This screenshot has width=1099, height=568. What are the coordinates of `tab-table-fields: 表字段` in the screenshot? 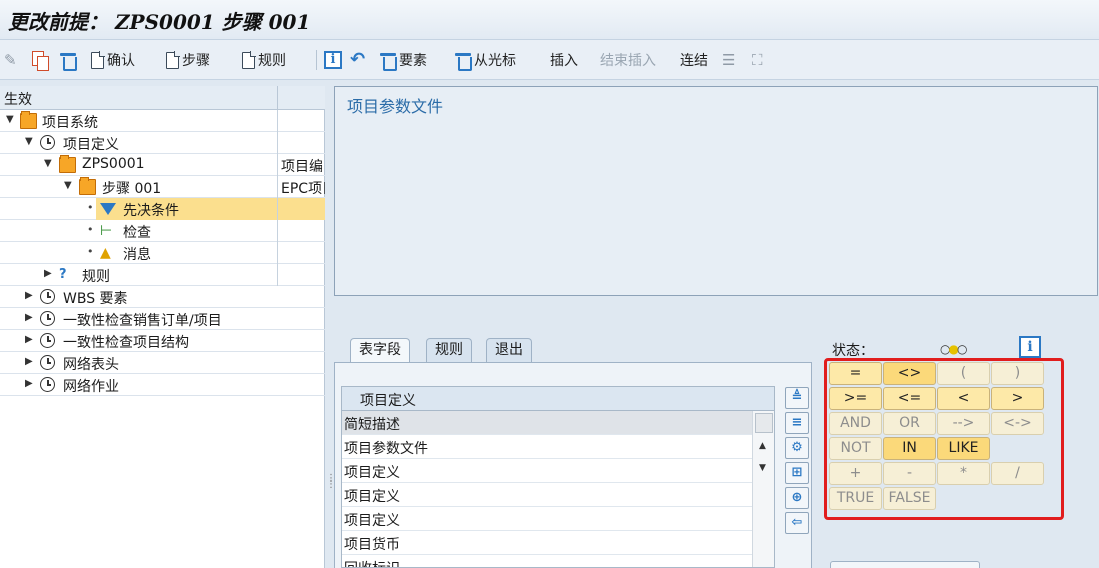 It's located at (380, 350).